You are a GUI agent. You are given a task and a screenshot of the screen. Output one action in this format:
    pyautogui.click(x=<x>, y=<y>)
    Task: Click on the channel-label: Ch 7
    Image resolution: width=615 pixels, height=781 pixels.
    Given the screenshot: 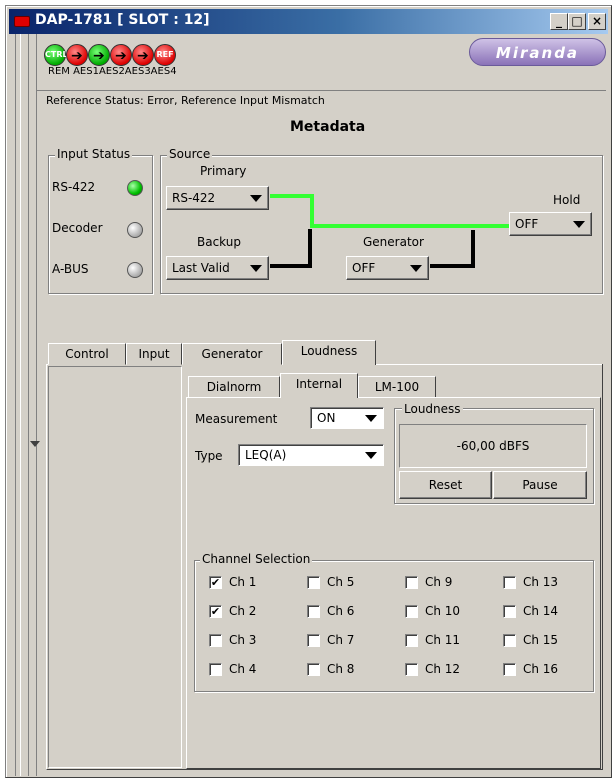 What is the action you would take?
    pyautogui.click(x=341, y=640)
    